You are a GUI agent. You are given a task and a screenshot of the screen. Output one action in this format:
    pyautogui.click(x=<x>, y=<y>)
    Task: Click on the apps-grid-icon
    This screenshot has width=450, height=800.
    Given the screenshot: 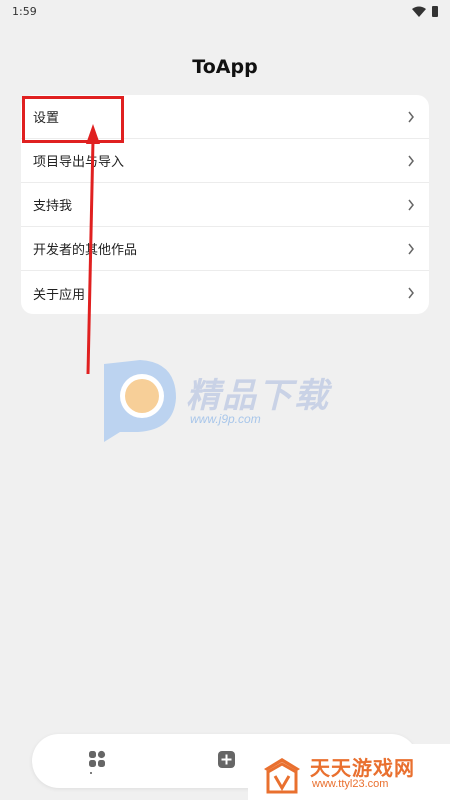 What is the action you would take?
    pyautogui.click(x=97, y=759)
    